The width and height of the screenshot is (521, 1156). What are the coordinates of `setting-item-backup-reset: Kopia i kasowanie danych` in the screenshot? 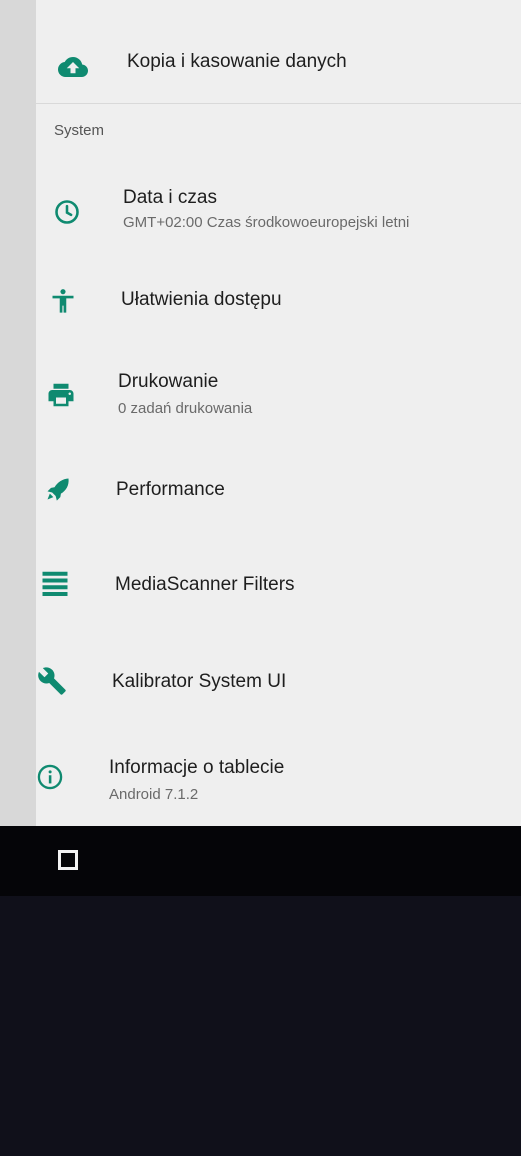 It's located at (260, 51).